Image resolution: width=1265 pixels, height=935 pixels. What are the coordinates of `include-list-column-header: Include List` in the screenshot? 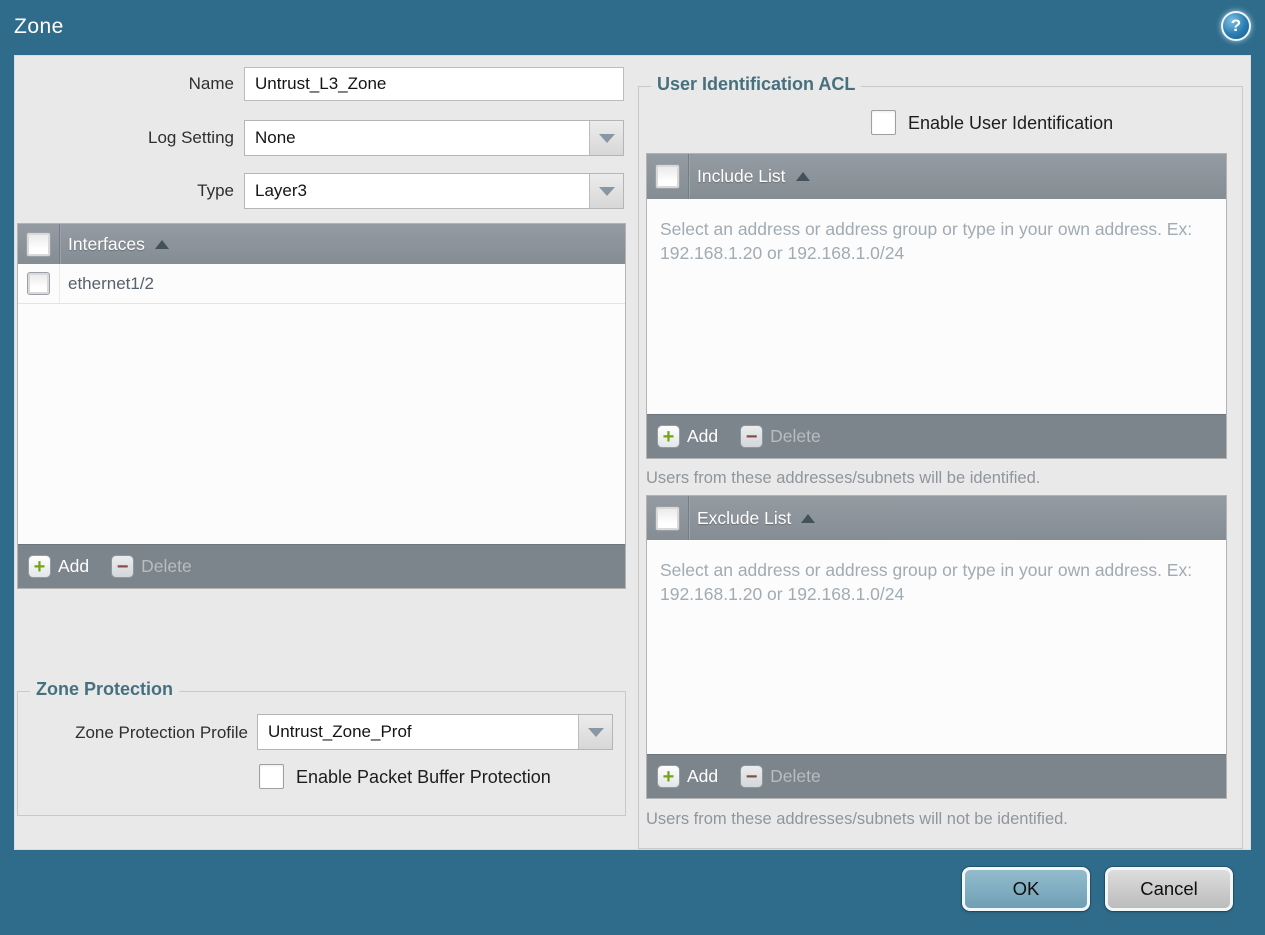 It's located at (741, 176).